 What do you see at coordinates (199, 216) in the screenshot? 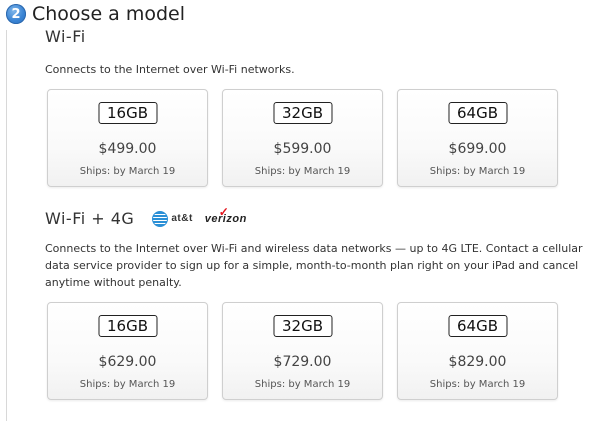
I see `carrier-logos: at&t ✓ verizon` at bounding box center [199, 216].